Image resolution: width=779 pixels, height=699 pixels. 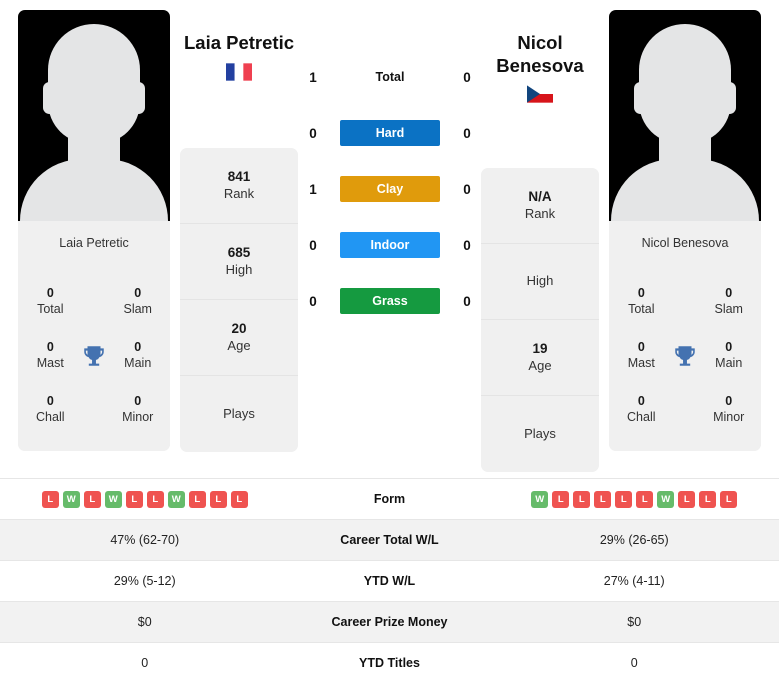 What do you see at coordinates (313, 301) in the screenshot?
I see `h2h-left-score-grass: 0` at bounding box center [313, 301].